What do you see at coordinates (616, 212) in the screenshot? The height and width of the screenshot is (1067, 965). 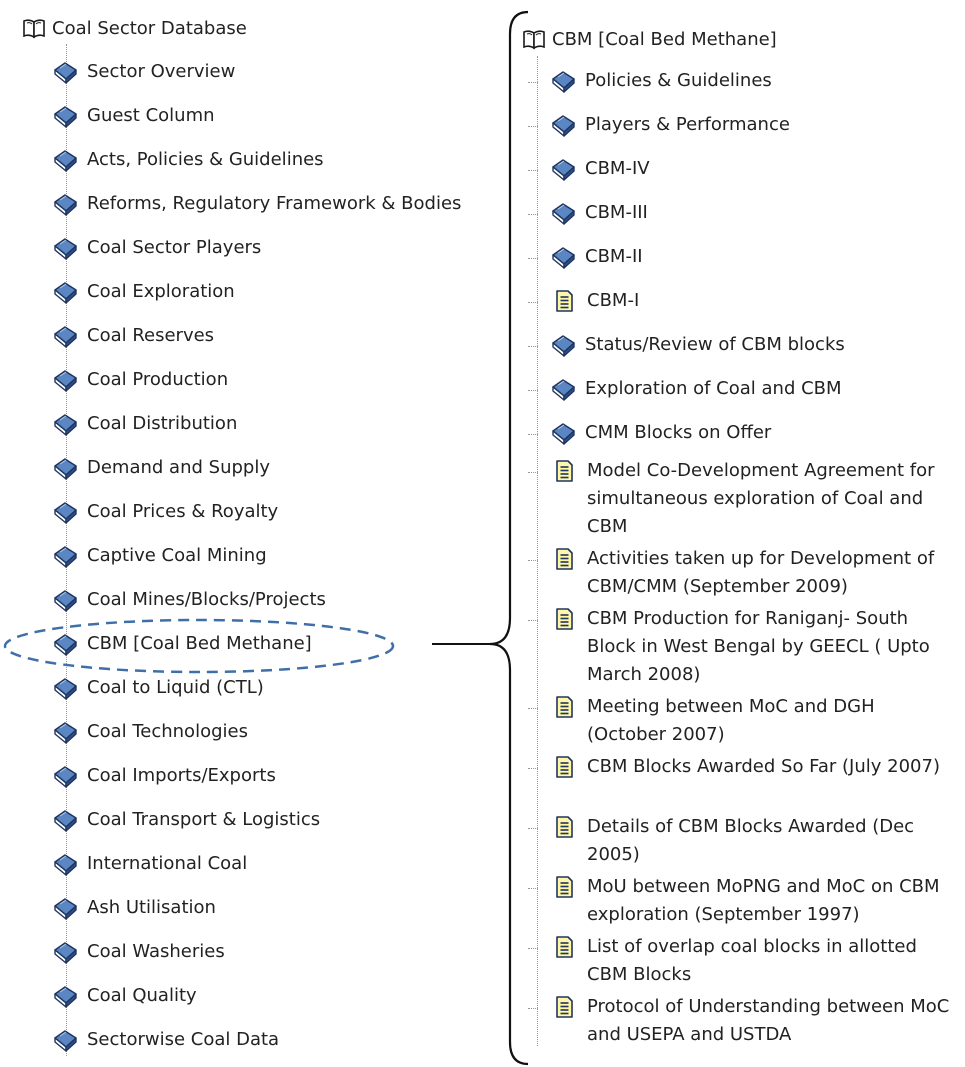 I see `right-tree-item-label: CBM-III` at bounding box center [616, 212].